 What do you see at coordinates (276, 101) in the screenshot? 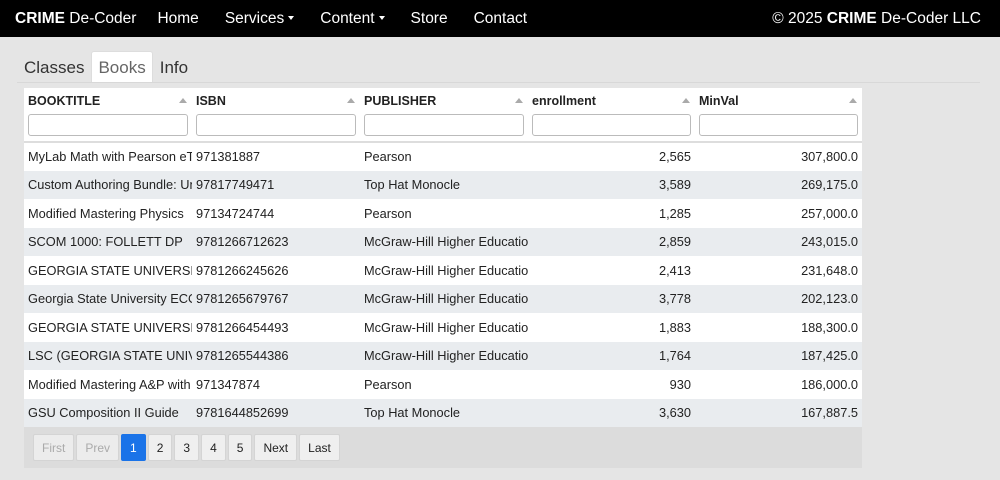
I see `column-header-isbn: ISBN` at bounding box center [276, 101].